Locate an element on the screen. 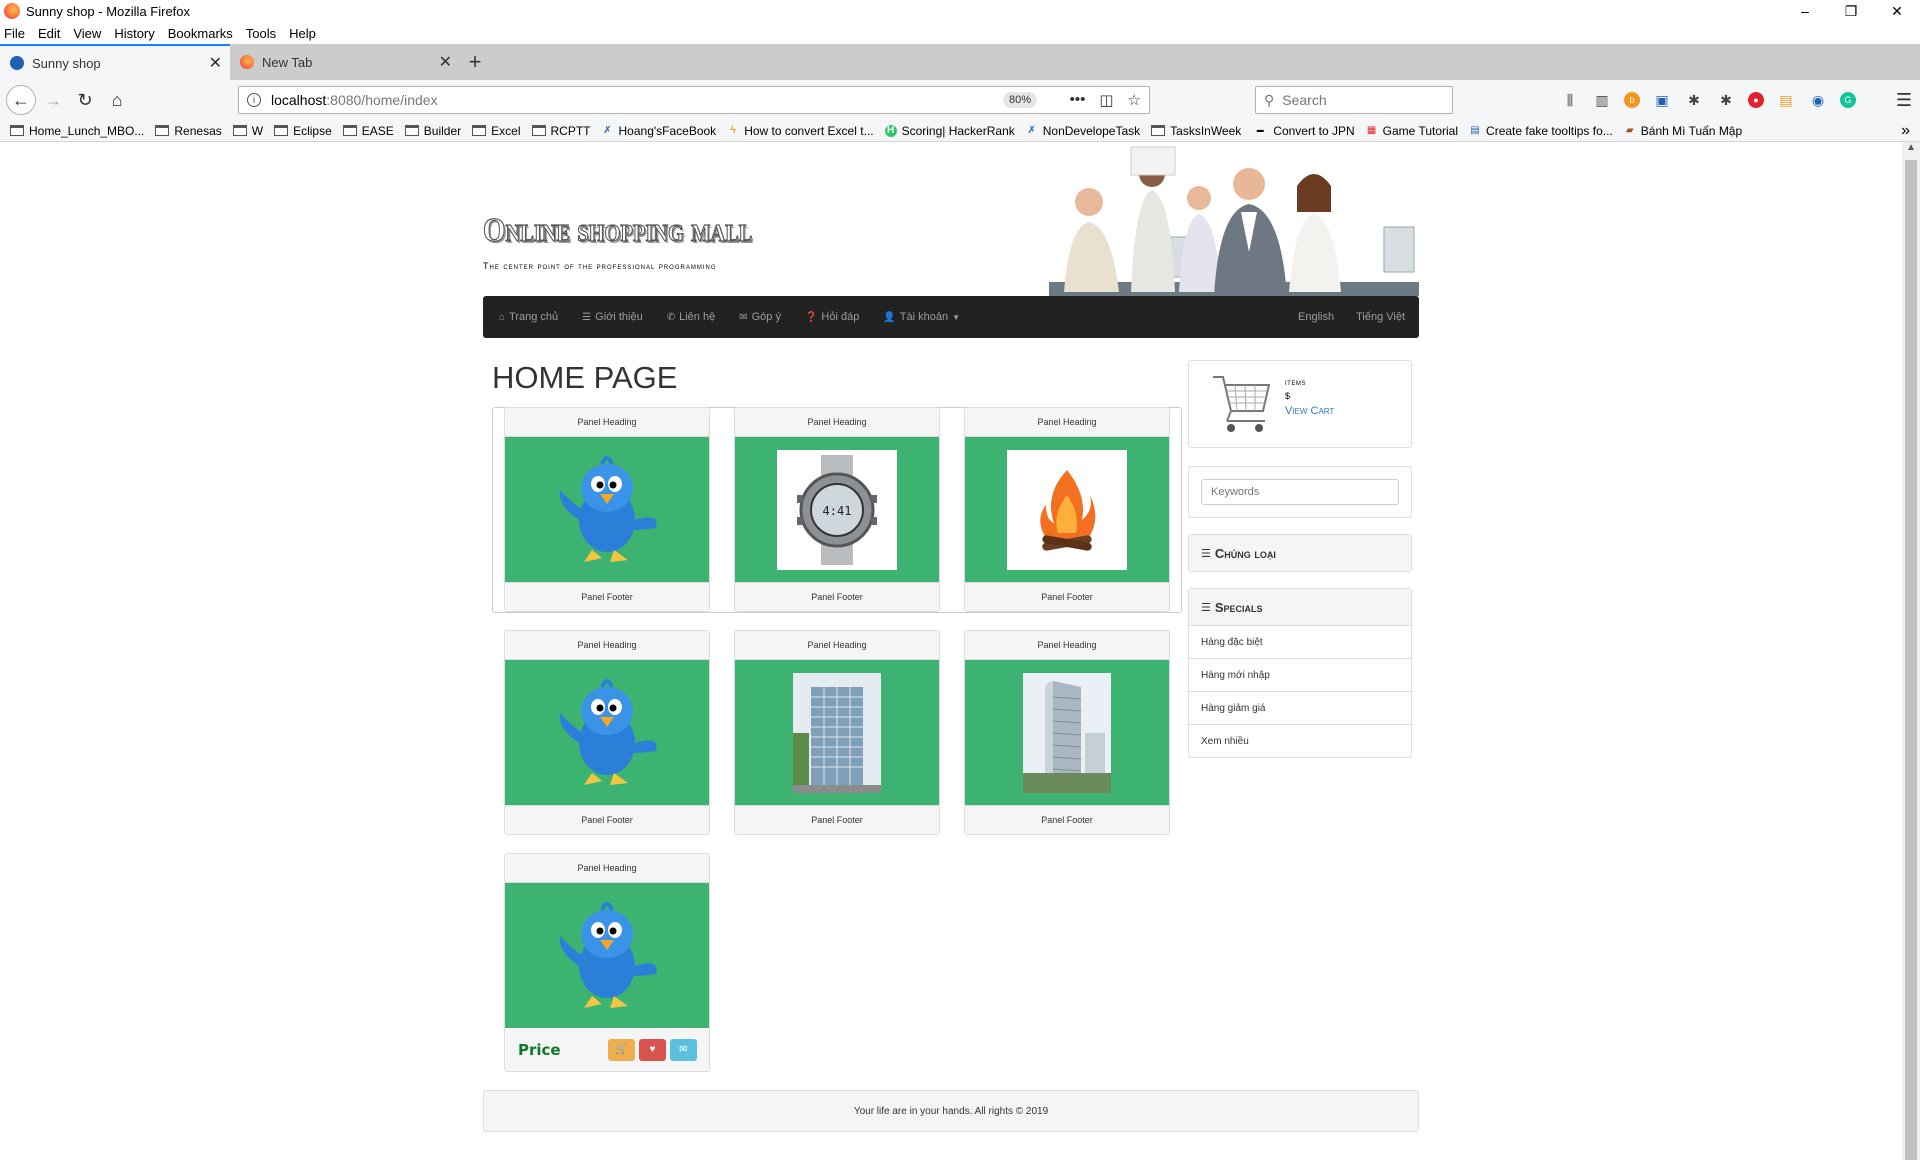  bug-gray-icon: ✱ is located at coordinates (1694, 100).